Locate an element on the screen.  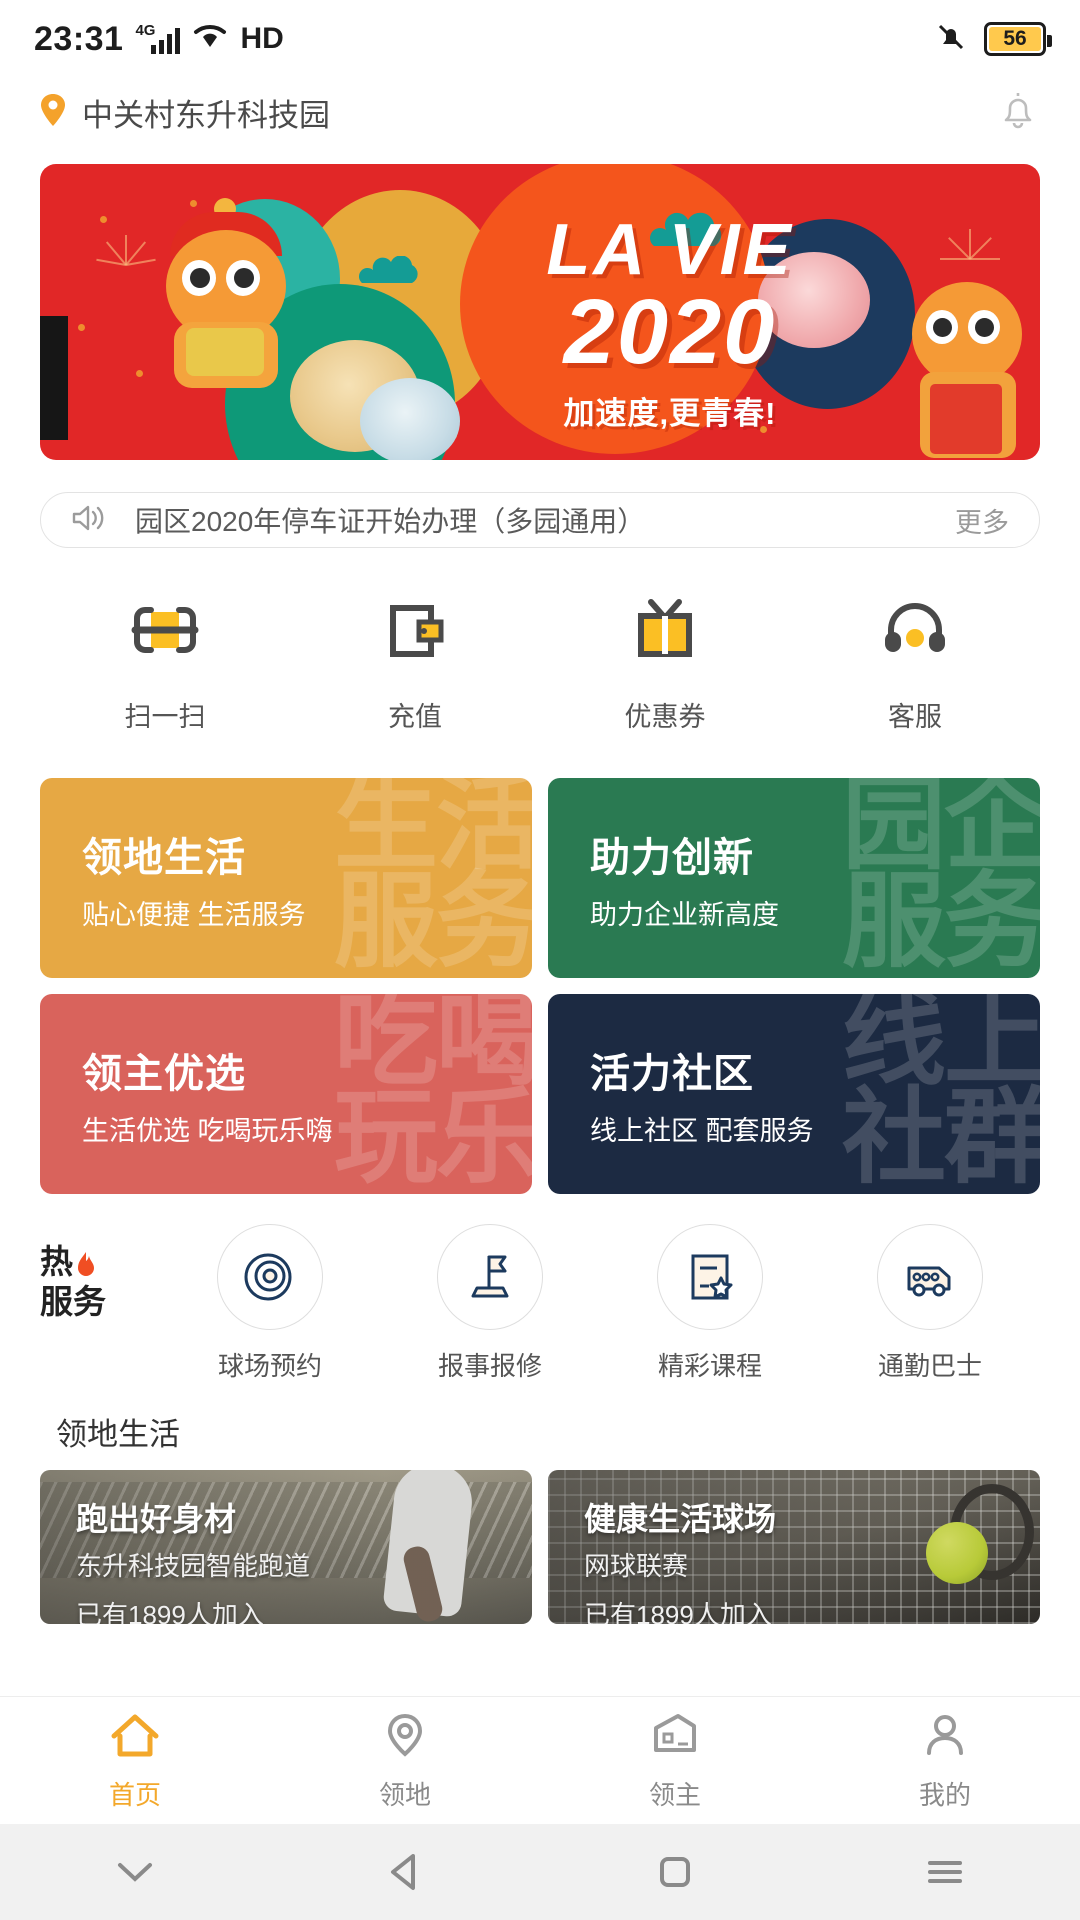
court-booking-icon is located at coordinates (270, 1277).